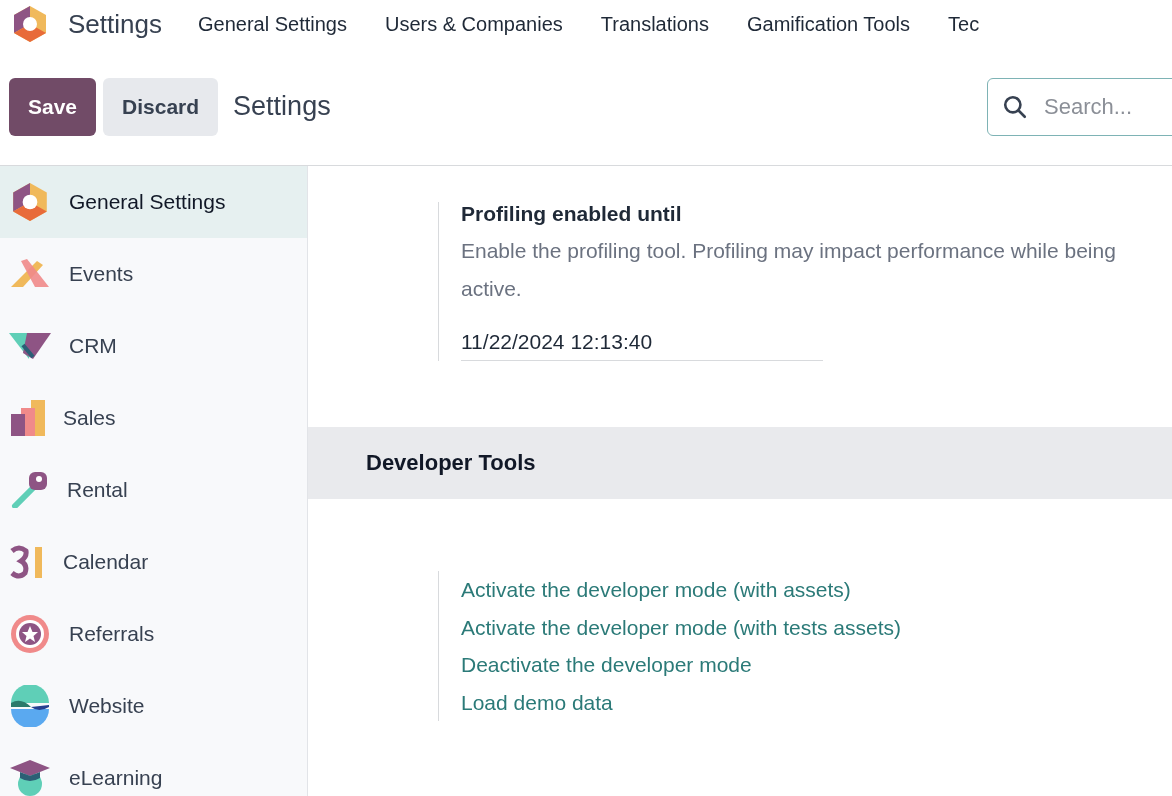  What do you see at coordinates (153, 706) in the screenshot?
I see `sidebar-item: Website` at bounding box center [153, 706].